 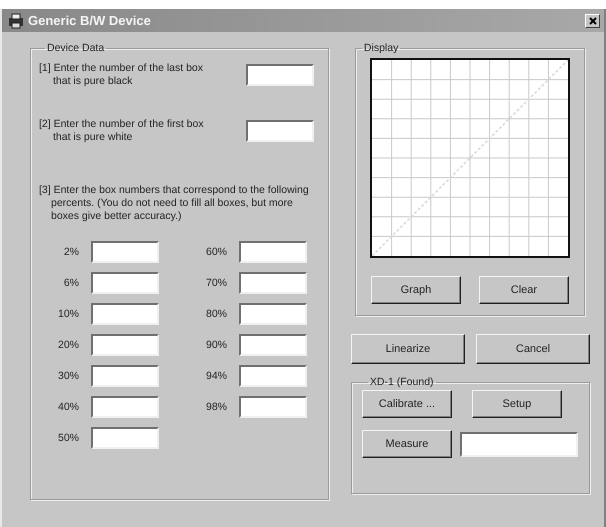 I want to click on graph-button: Graph, so click(x=415, y=290).